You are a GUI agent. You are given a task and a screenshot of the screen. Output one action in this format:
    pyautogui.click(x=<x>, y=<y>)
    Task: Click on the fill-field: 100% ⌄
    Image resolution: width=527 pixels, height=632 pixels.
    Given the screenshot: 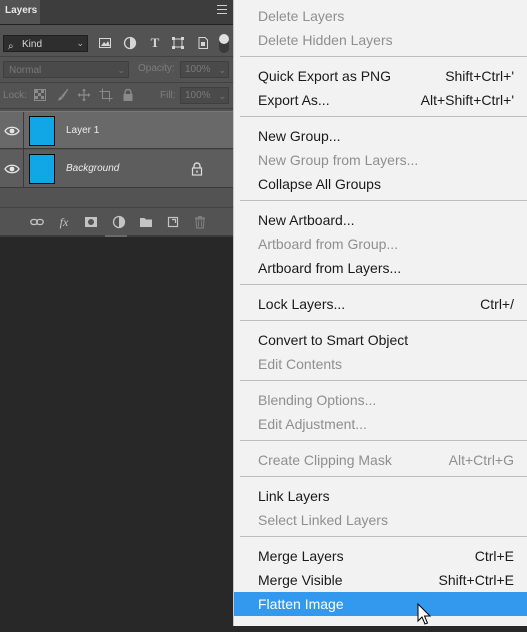 What is the action you would take?
    pyautogui.click(x=204, y=95)
    